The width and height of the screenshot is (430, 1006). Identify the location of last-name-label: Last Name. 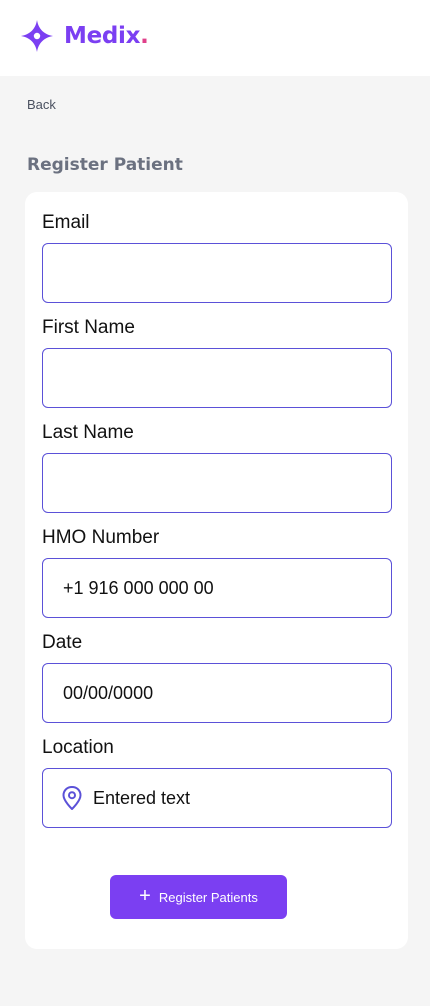
(88, 432).